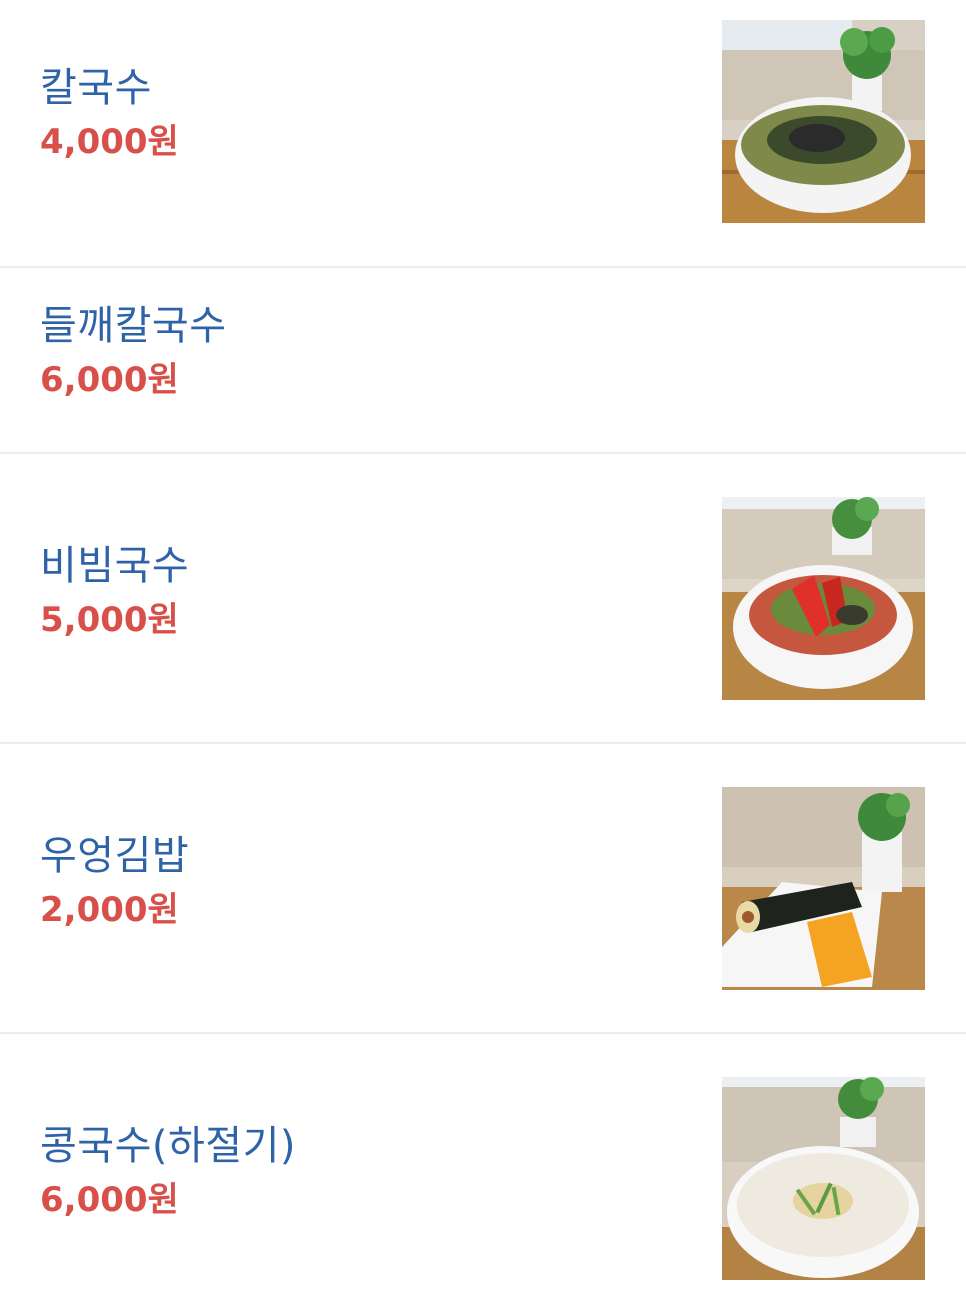 Image resolution: width=966 pixels, height=1304 pixels. What do you see at coordinates (133, 326) in the screenshot?
I see `menu-item-name: 들깨칼국수` at bounding box center [133, 326].